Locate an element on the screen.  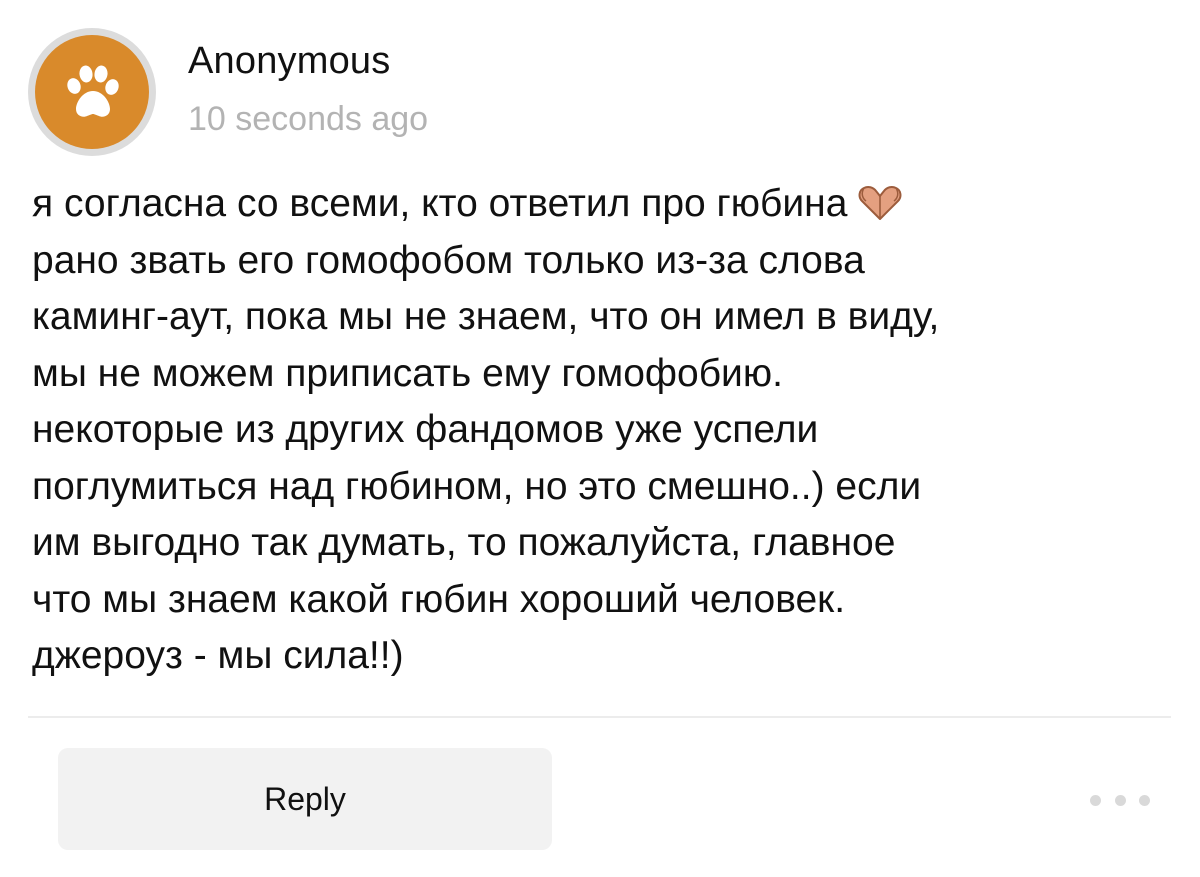
avatar is located at coordinates (92, 92).